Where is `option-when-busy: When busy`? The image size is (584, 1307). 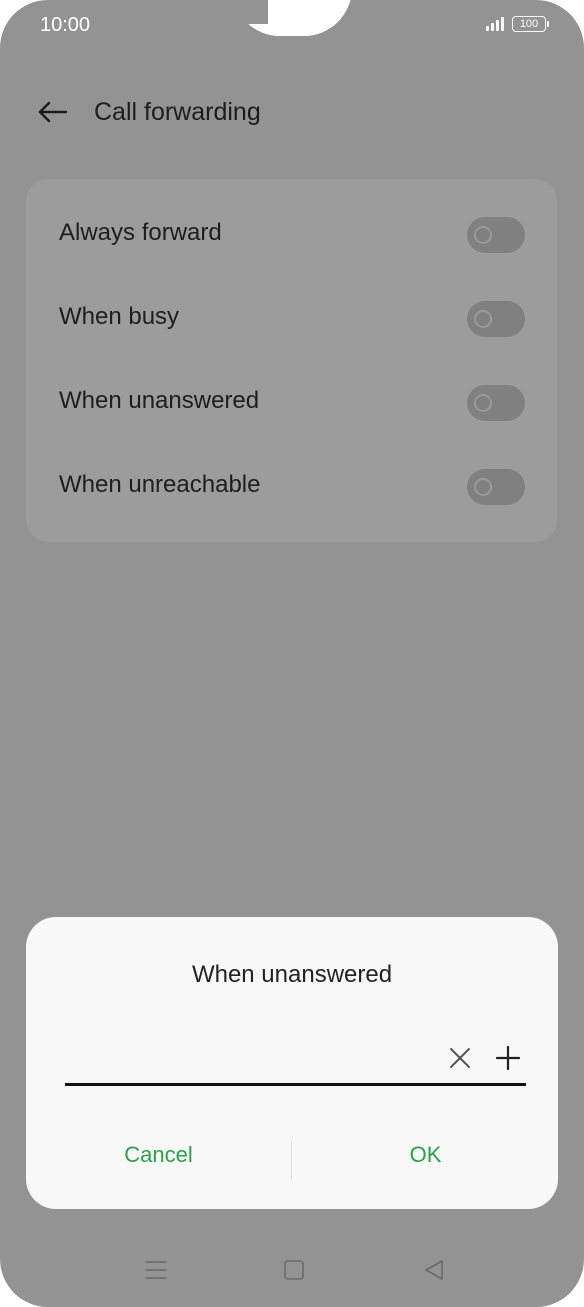
option-when-busy: When busy is located at coordinates (291, 319).